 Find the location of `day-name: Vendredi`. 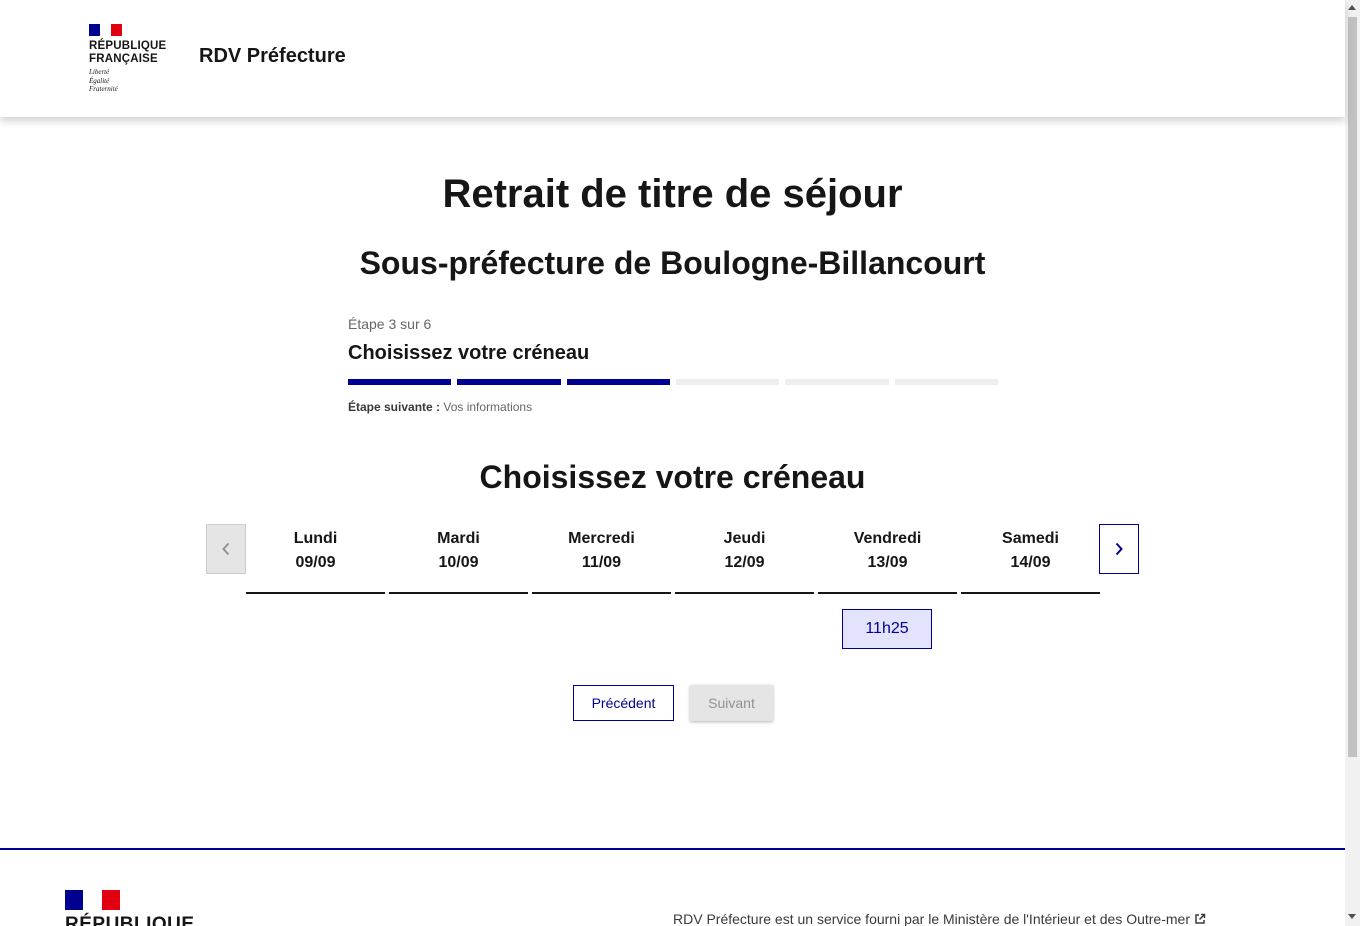

day-name: Vendredi is located at coordinates (887, 538).